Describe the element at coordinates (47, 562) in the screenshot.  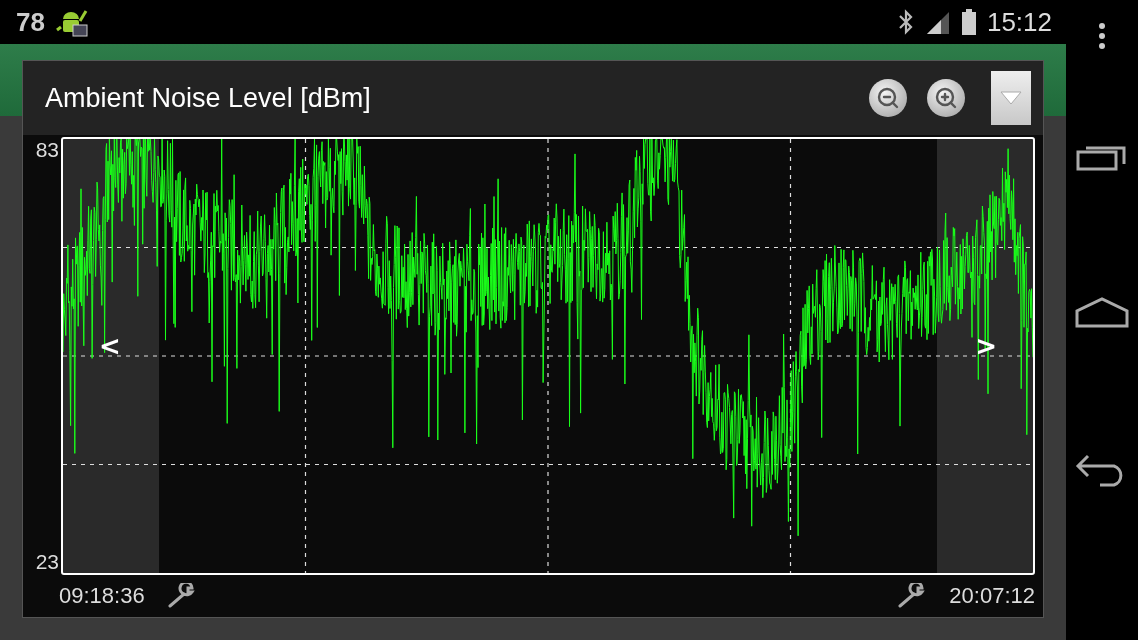
I see `y-axis-min-label: 23` at that location.